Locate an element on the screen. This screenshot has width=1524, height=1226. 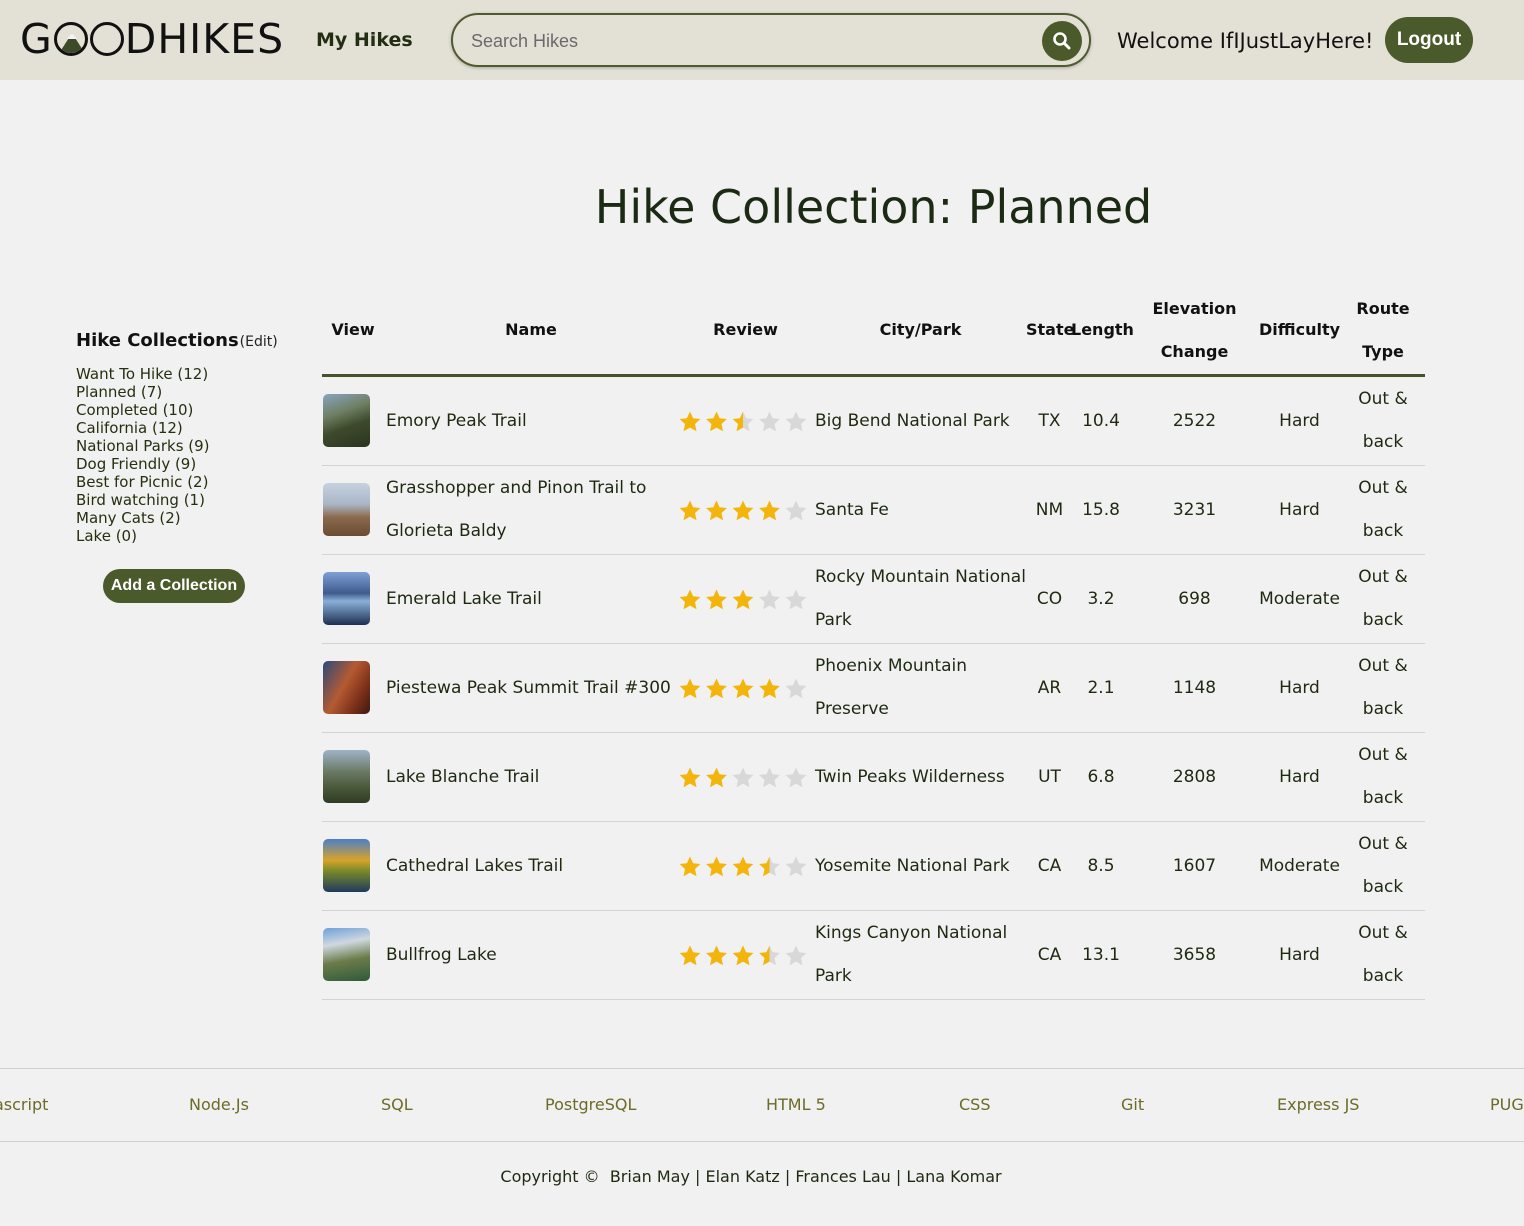
city-park: Phoenix Mountain is located at coordinates (891, 666).